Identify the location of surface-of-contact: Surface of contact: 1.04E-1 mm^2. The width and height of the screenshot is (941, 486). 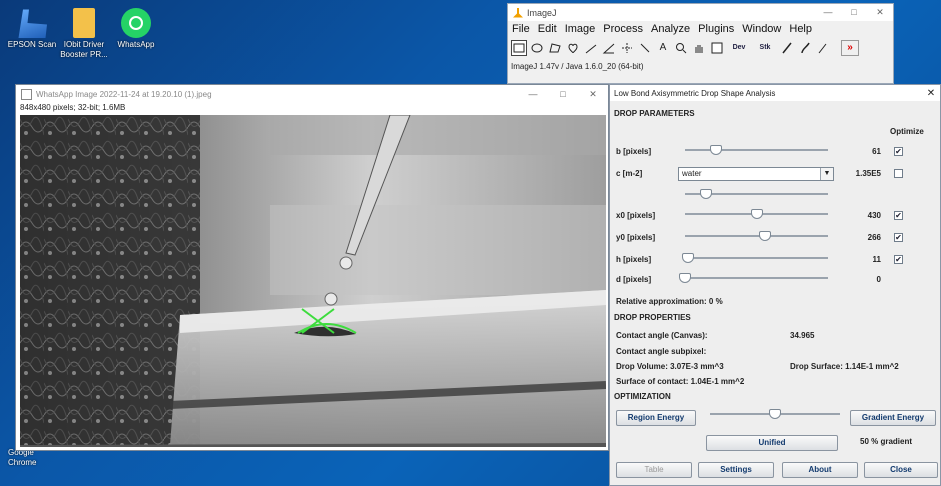
(680, 381).